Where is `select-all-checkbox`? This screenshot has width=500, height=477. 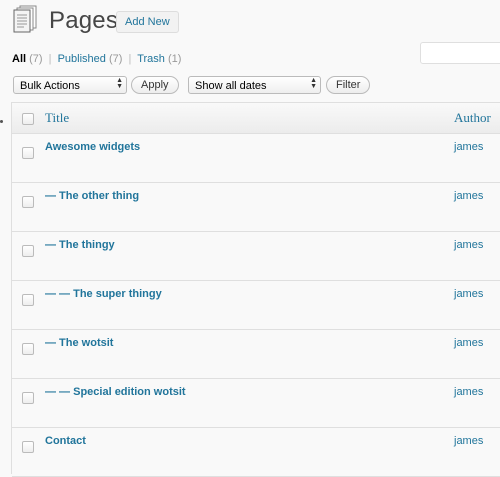
select-all-checkbox is located at coordinates (28, 119).